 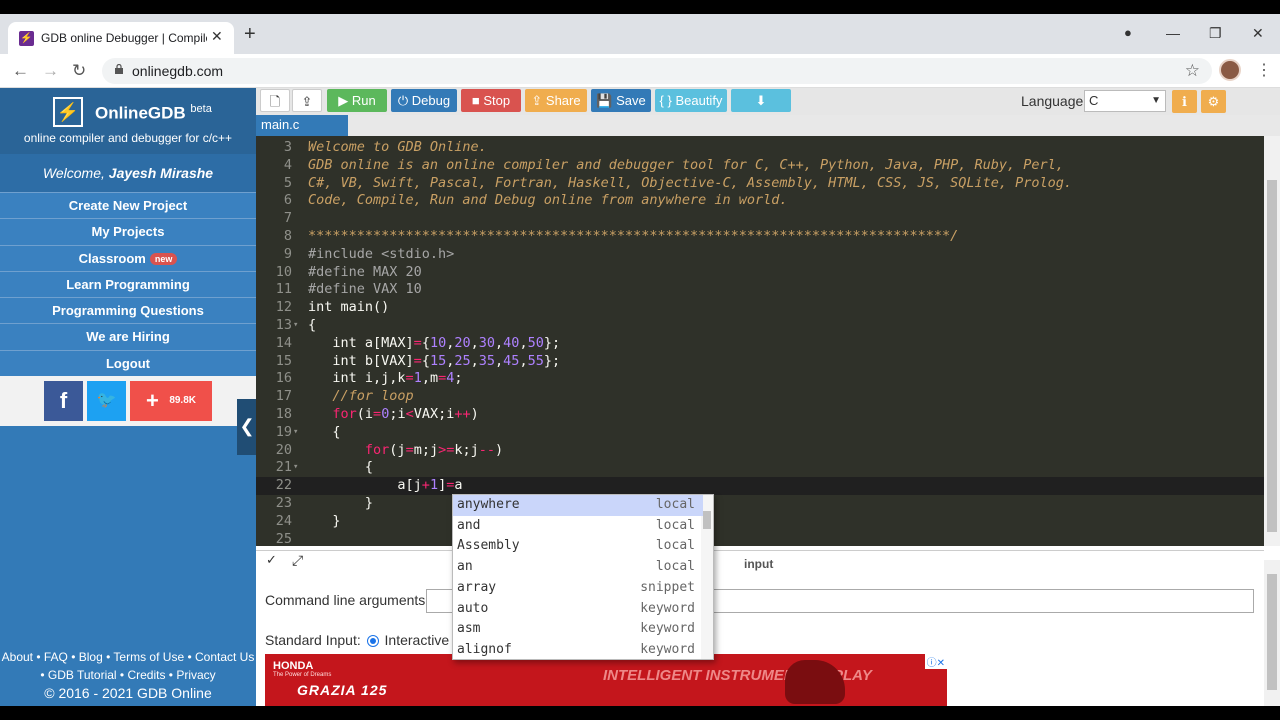 What do you see at coordinates (297, 560) in the screenshot?
I see `expand-panel-icon: ⤢` at bounding box center [297, 560].